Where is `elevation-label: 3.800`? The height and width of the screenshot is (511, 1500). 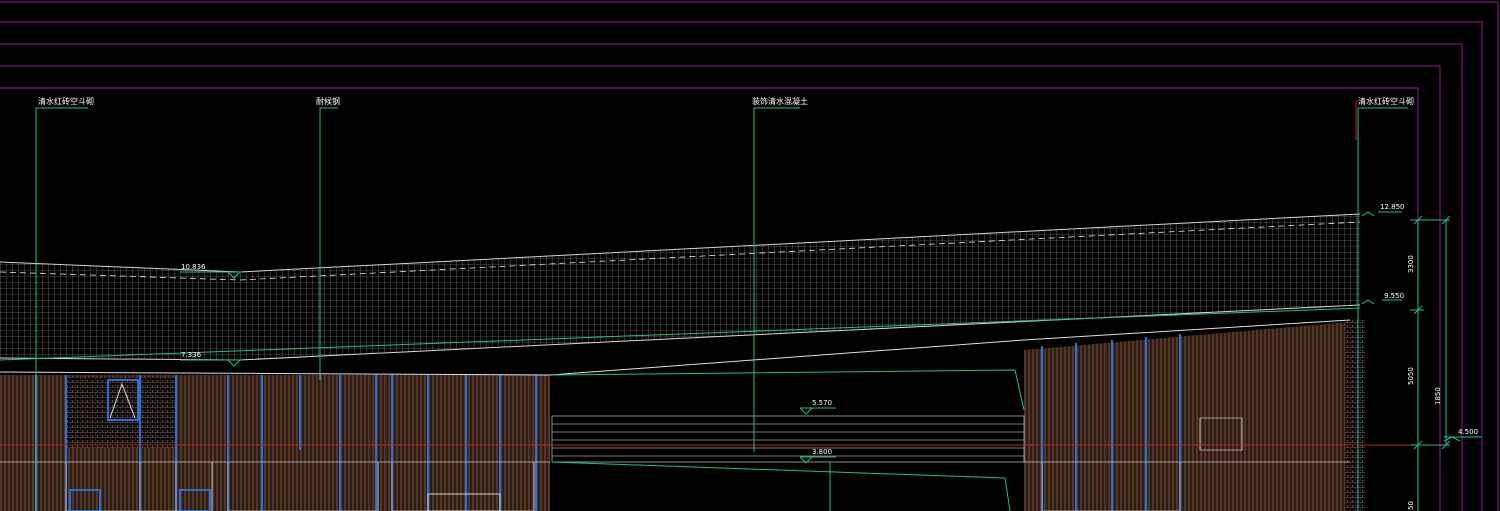
elevation-label: 3.800 is located at coordinates (822, 452).